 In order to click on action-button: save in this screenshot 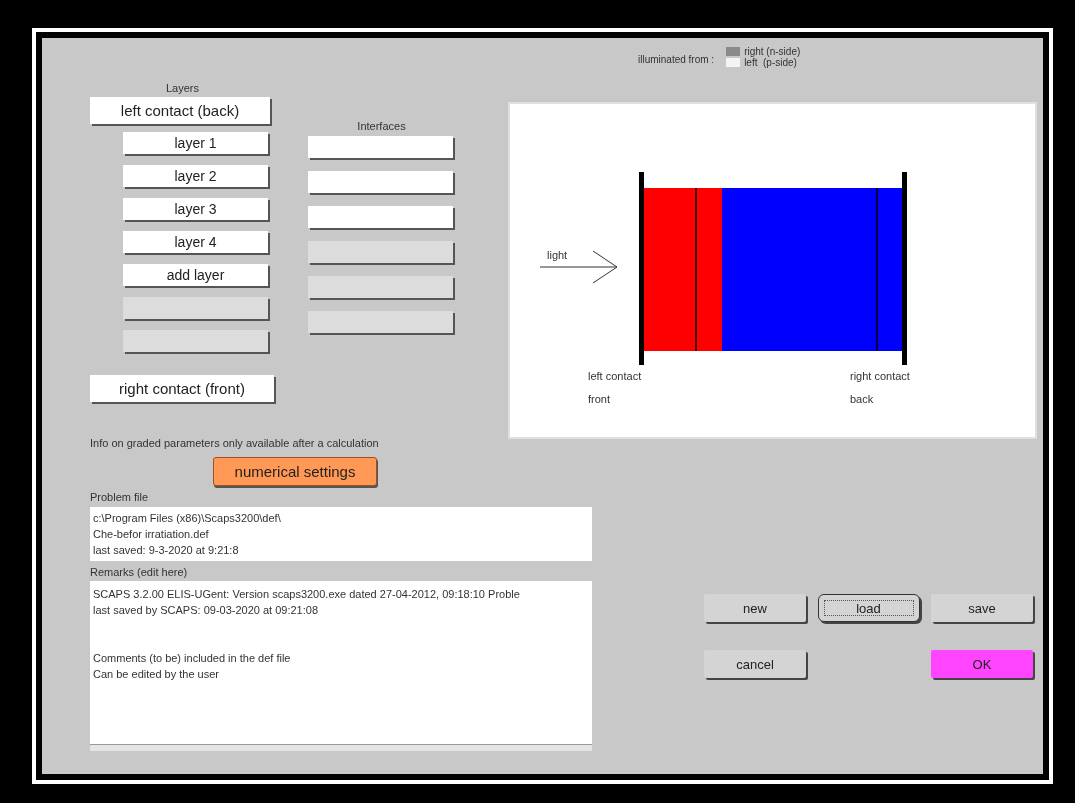, I will do `click(982, 608)`.